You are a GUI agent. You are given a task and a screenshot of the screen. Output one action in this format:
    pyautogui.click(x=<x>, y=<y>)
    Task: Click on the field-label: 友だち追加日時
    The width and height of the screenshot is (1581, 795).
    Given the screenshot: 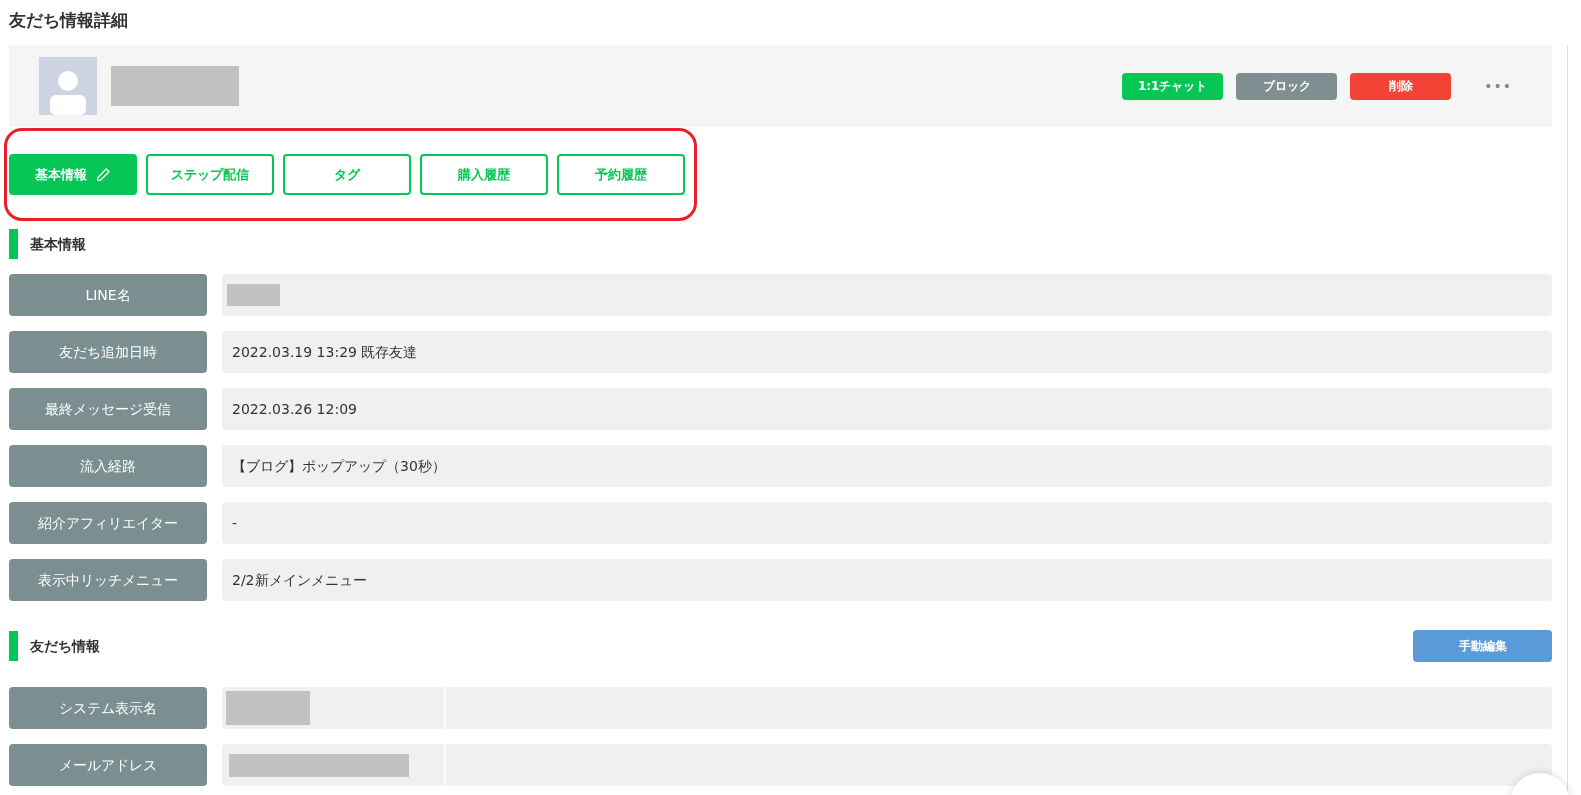 What is the action you would take?
    pyautogui.click(x=108, y=352)
    